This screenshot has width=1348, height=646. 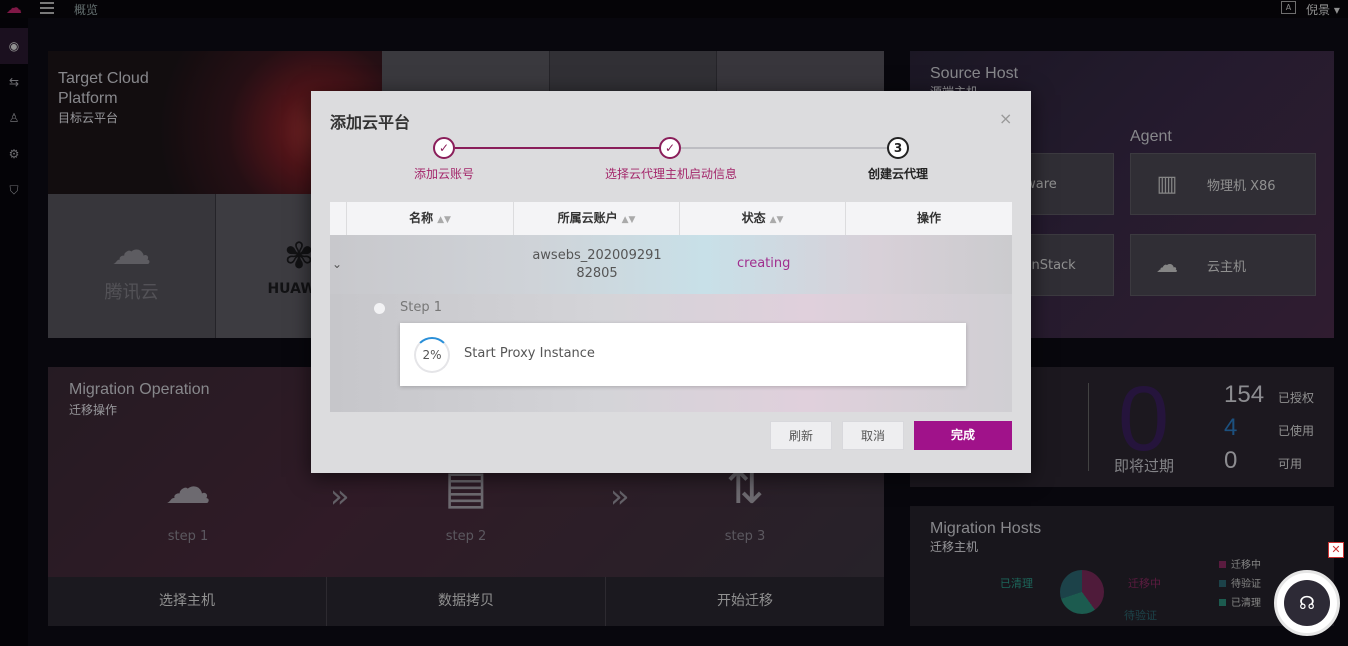 I want to click on table-header: 名称 ▲▼ 所属云账户 ▲▼ 状态 ▲▼ 操作, so click(x=671, y=218).